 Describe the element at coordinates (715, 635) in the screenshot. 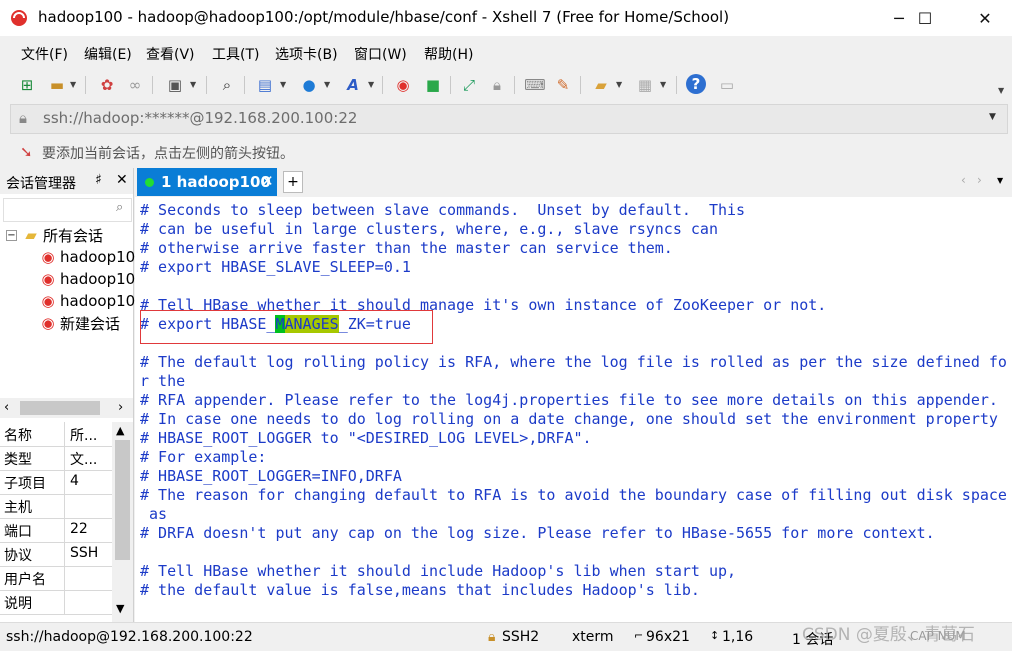

I see `cursor-position-icon: ↕` at that location.